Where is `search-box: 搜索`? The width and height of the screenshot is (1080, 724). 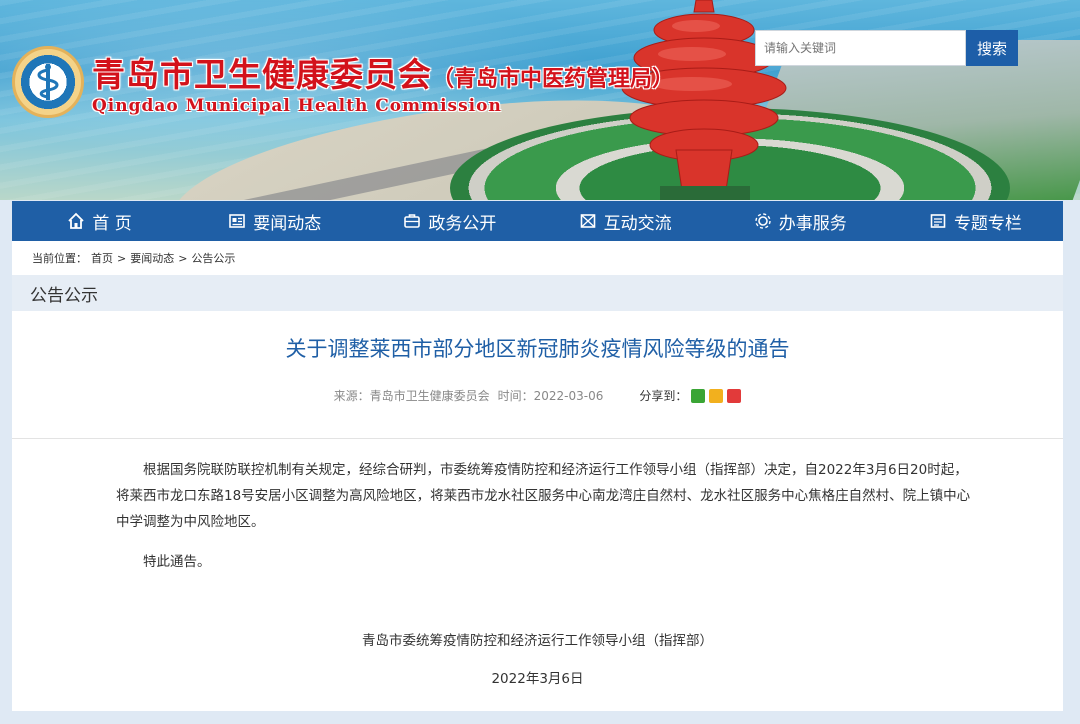 search-box: 搜索 is located at coordinates (886, 48).